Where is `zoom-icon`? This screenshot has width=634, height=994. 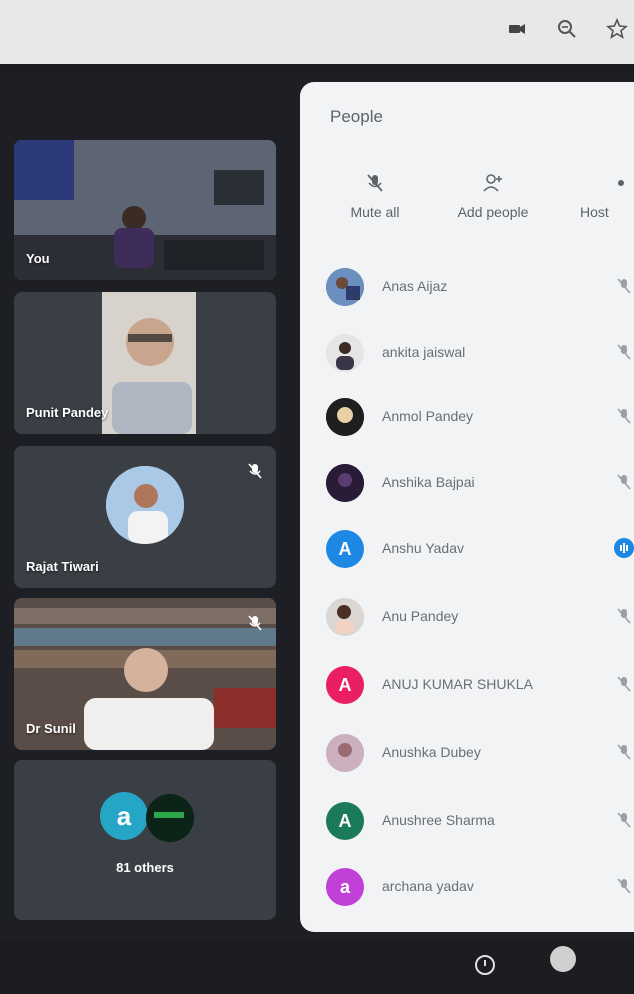 zoom-icon is located at coordinates (567, 29).